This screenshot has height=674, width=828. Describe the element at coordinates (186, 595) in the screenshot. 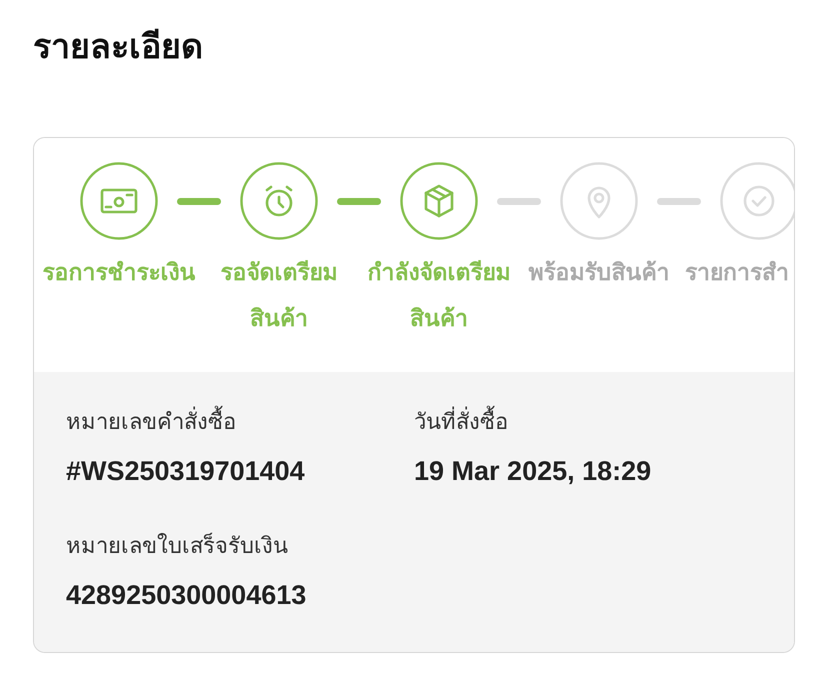

I see `detail-value: 4289250300004613` at that location.